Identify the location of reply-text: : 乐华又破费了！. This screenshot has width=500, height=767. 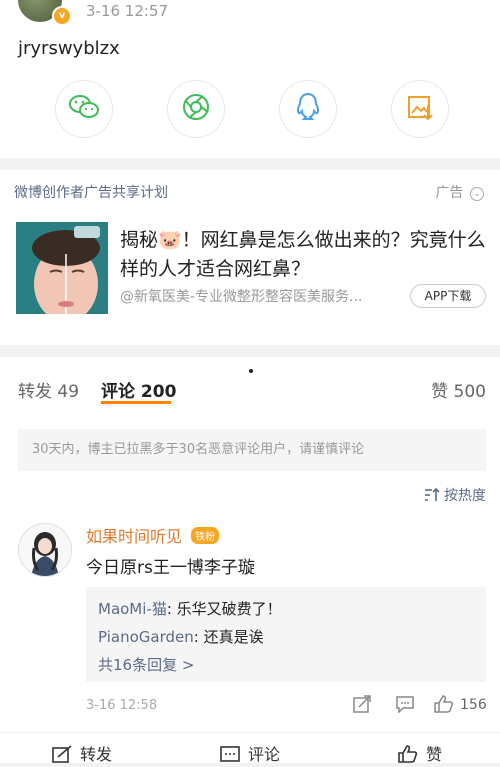
(224, 609).